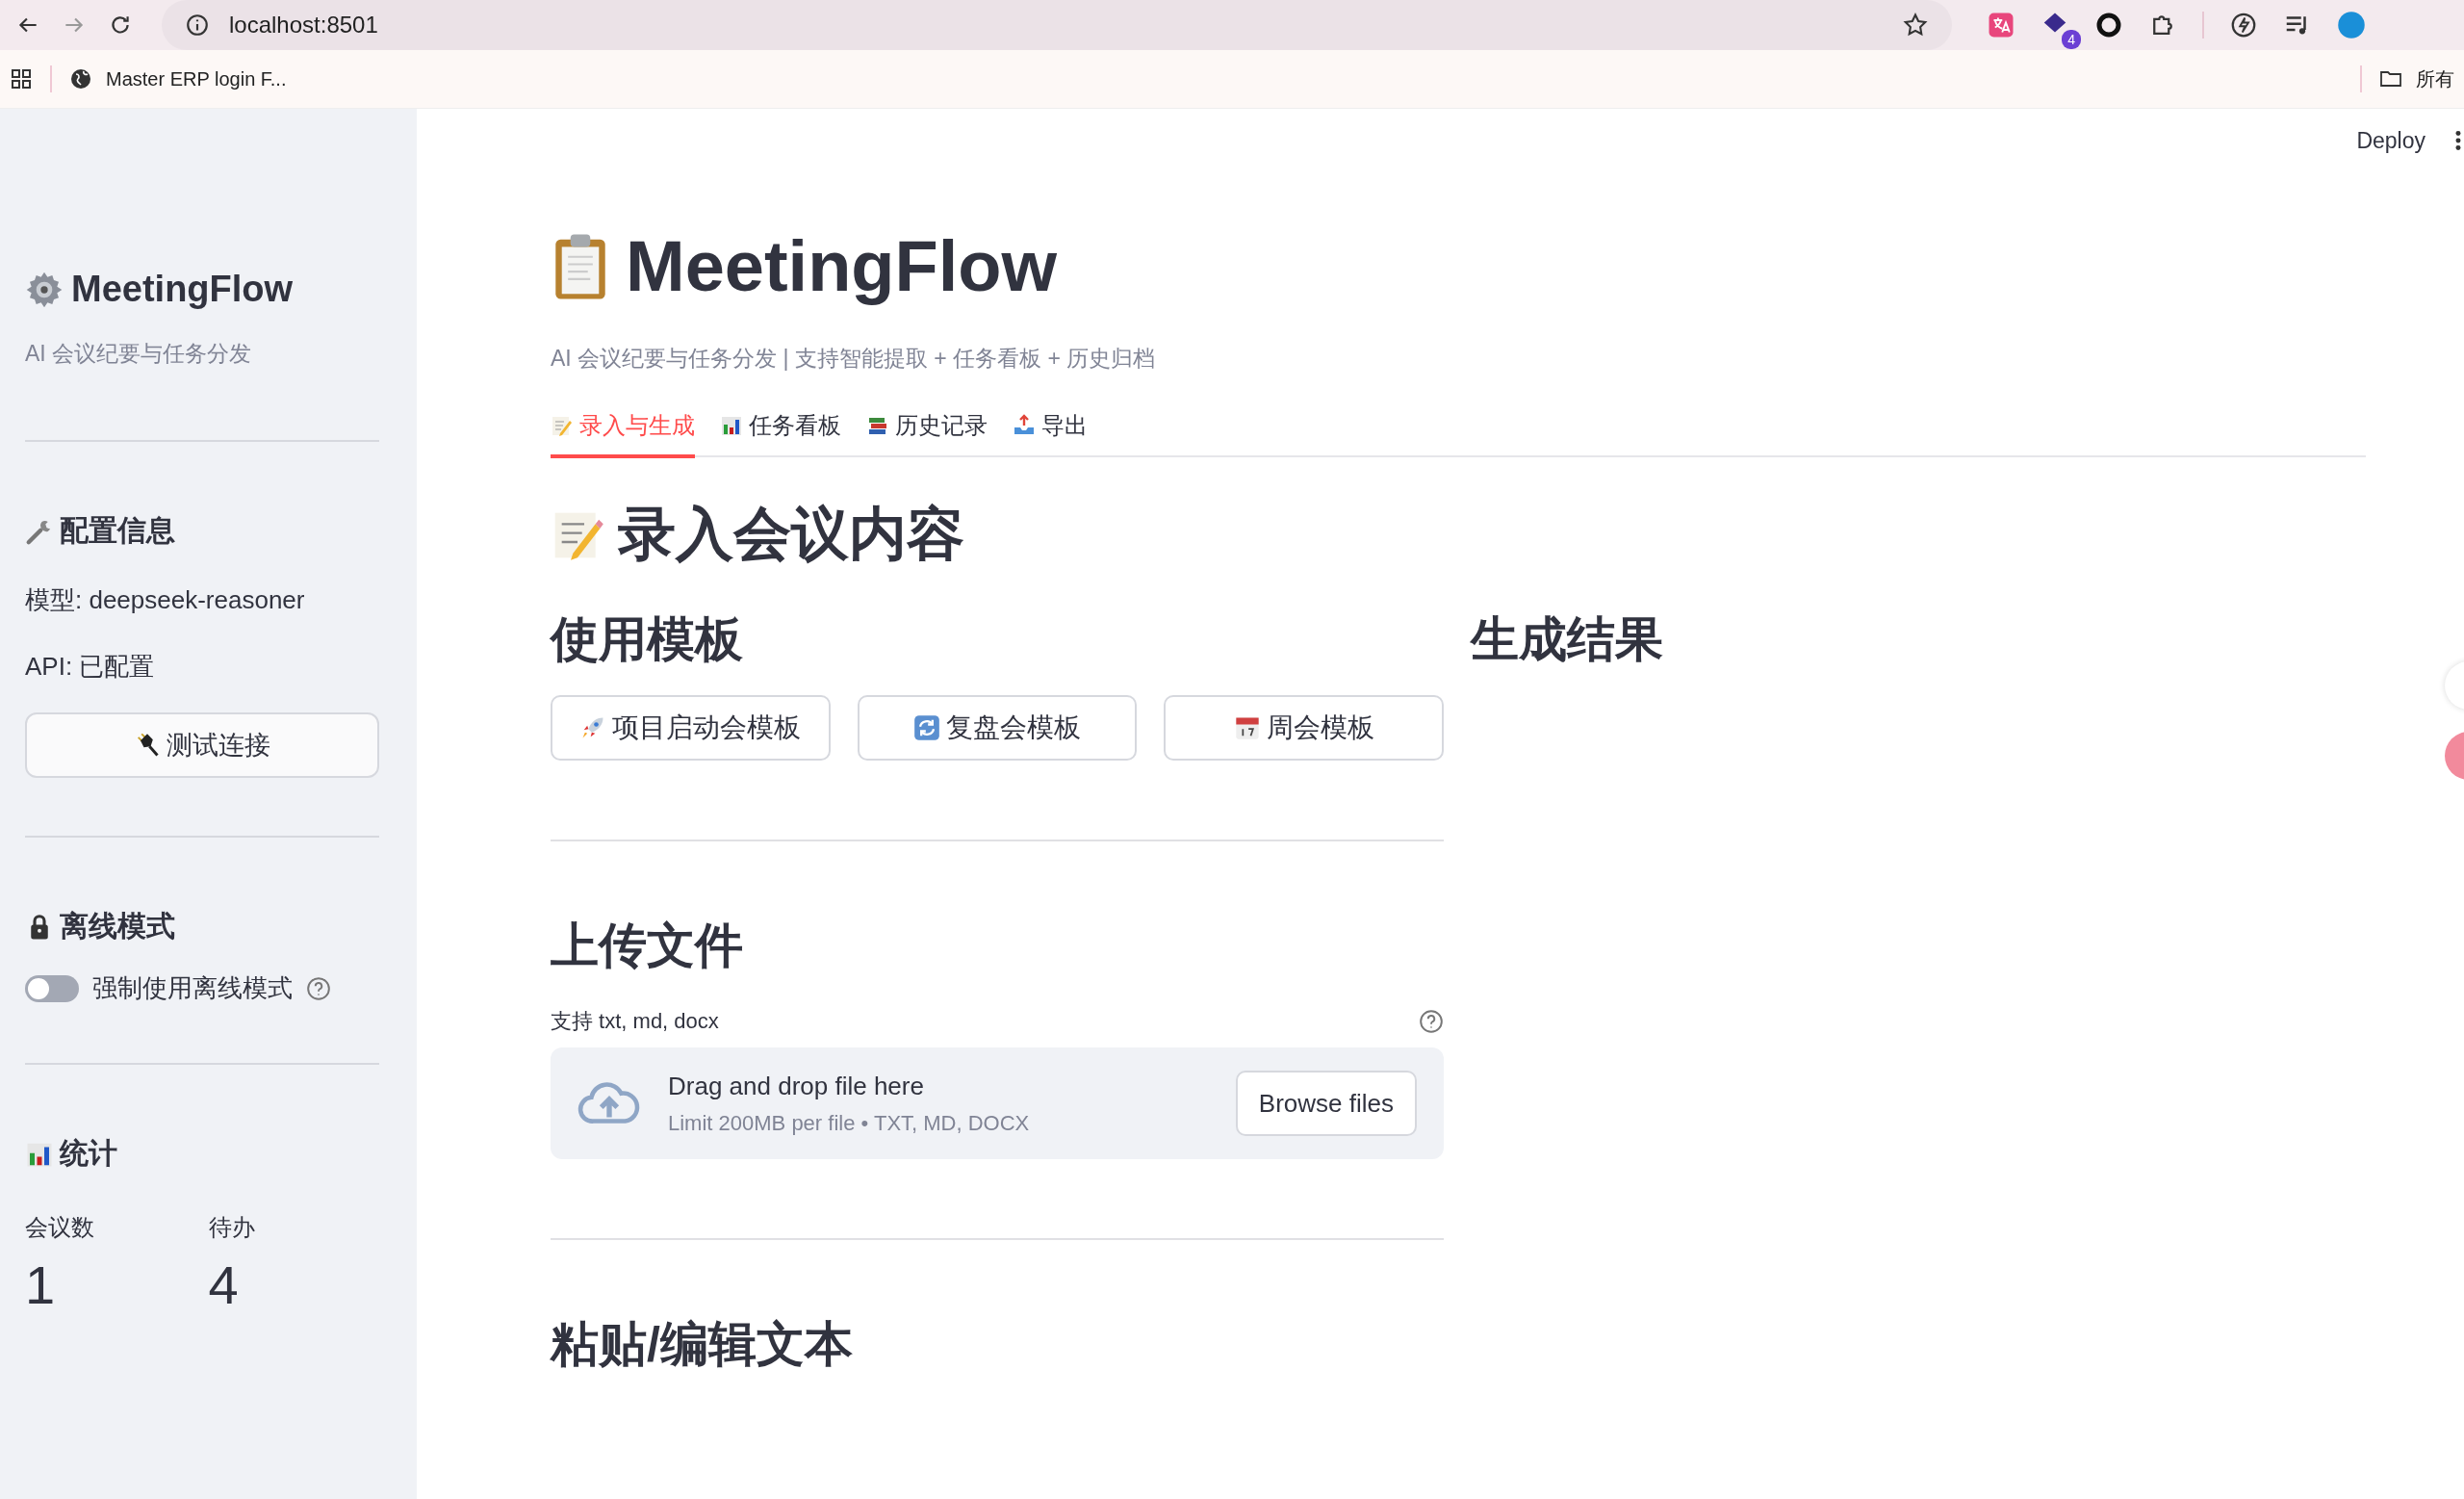 The image size is (2464, 1499). What do you see at coordinates (796, 1086) in the screenshot?
I see `dropzone-title: Drag and drop file here` at bounding box center [796, 1086].